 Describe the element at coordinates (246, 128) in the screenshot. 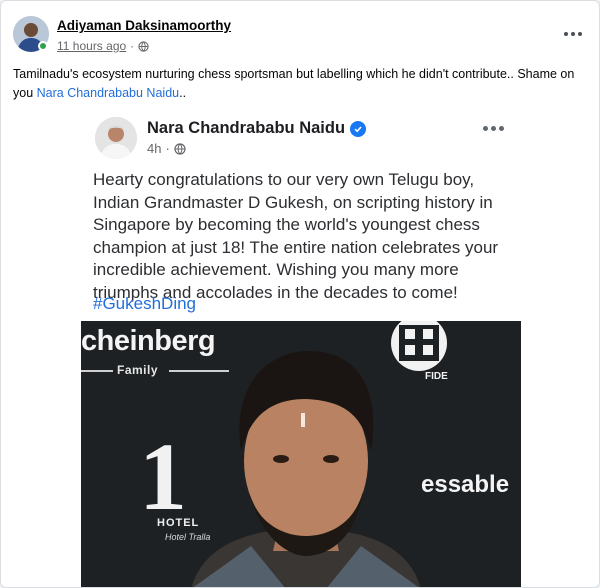

I see `shared-author-name-text: Nara Chandrababu Naidu` at that location.